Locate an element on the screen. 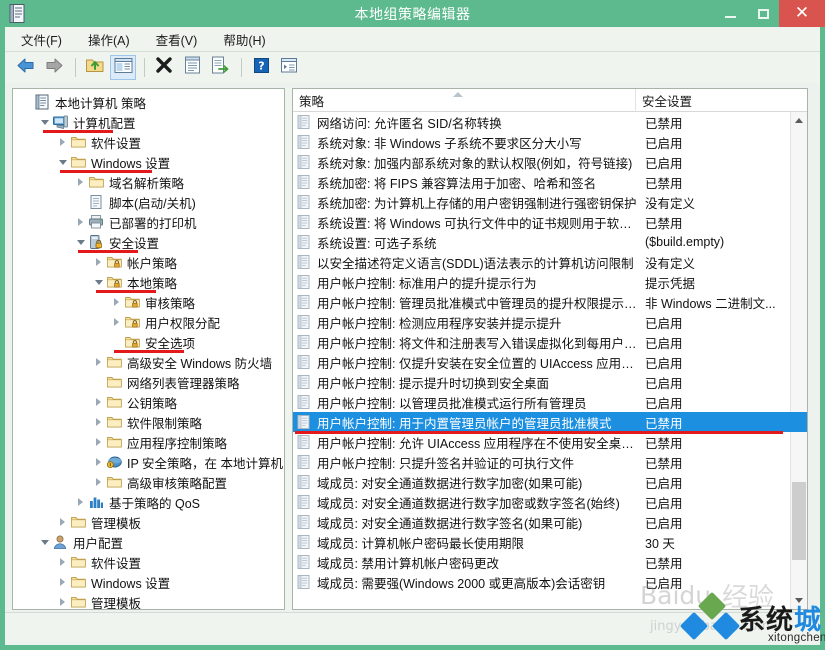 The image size is (825, 650). delete-button is located at coordinates (164, 67).